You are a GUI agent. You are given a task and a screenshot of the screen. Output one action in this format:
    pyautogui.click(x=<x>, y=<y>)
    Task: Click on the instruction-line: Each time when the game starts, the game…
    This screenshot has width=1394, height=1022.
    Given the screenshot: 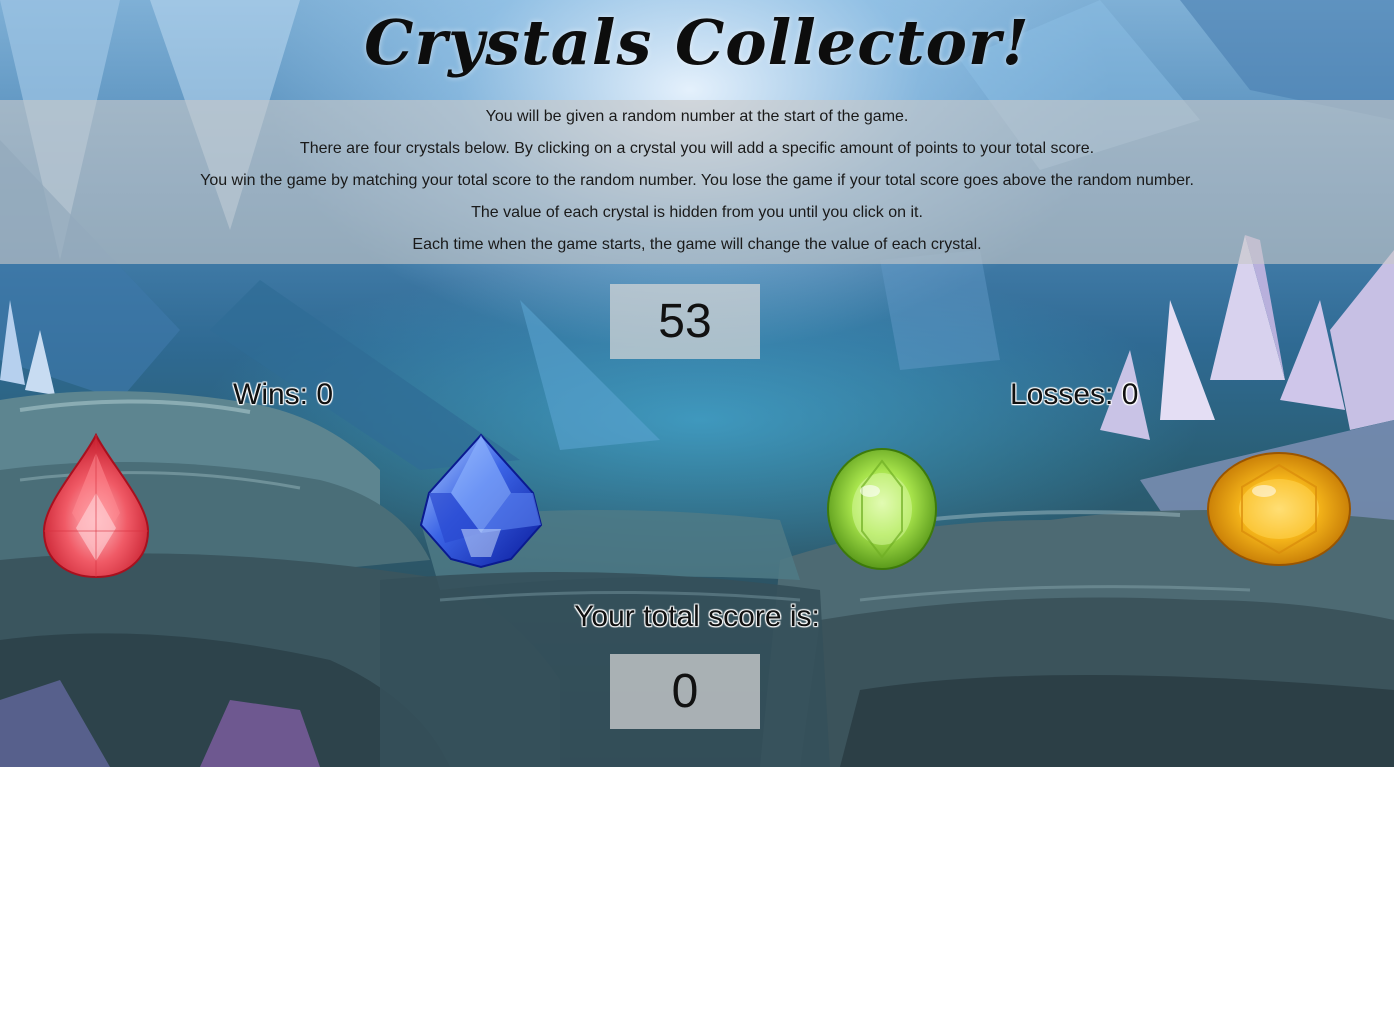 What is the action you would take?
    pyautogui.click(x=697, y=244)
    